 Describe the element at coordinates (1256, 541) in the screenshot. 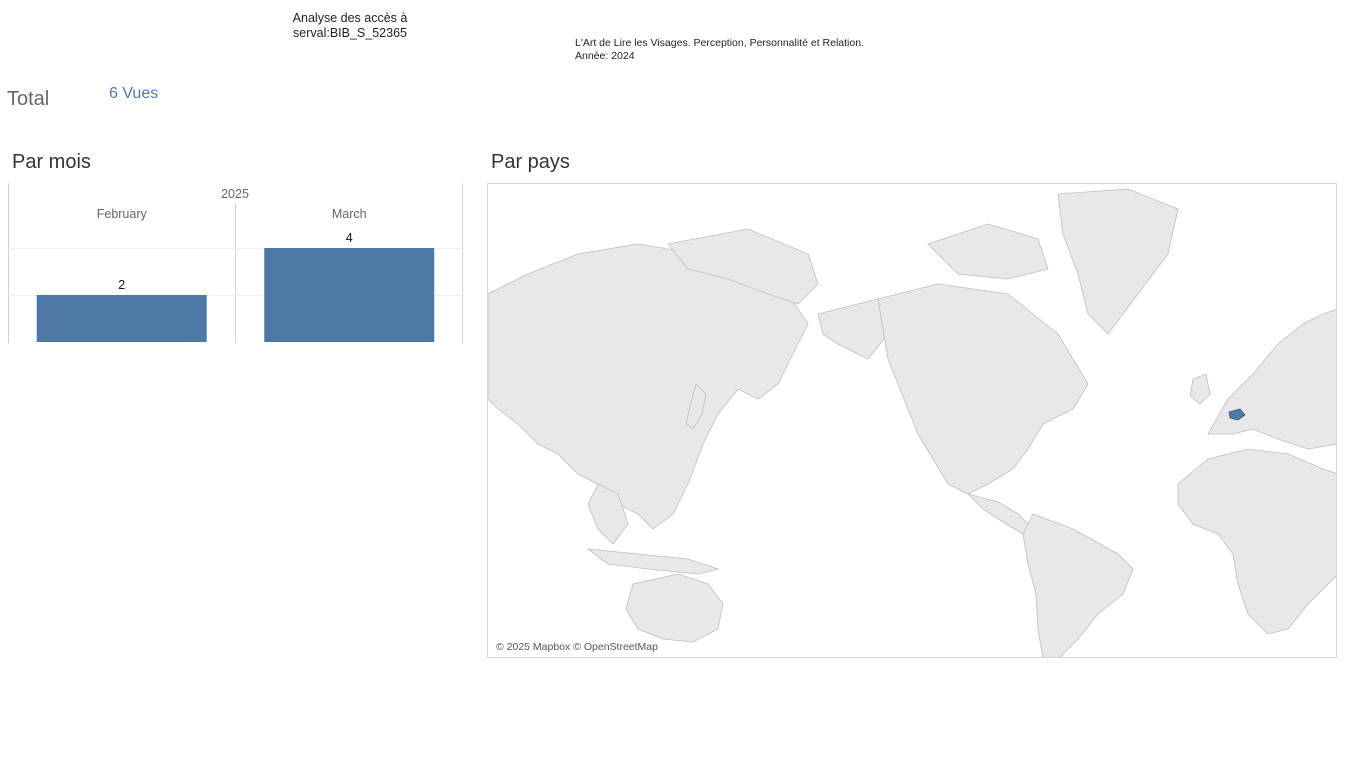

I see `africa-landmass` at that location.